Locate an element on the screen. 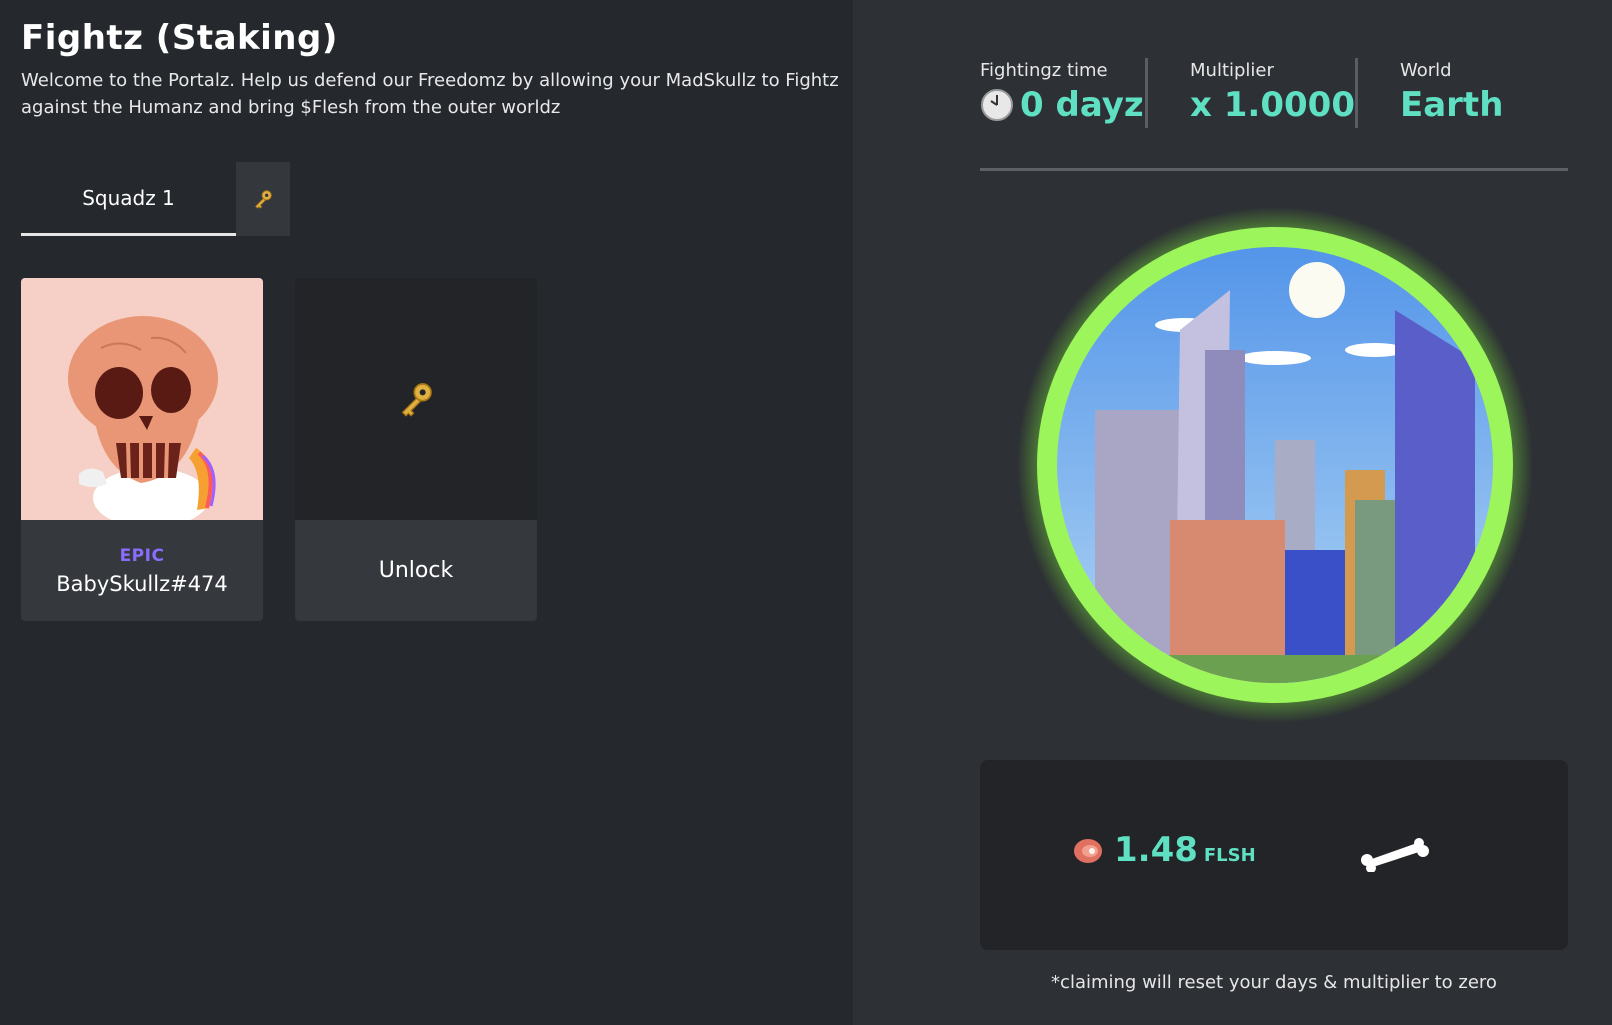  unlock-squad-button is located at coordinates (263, 199).